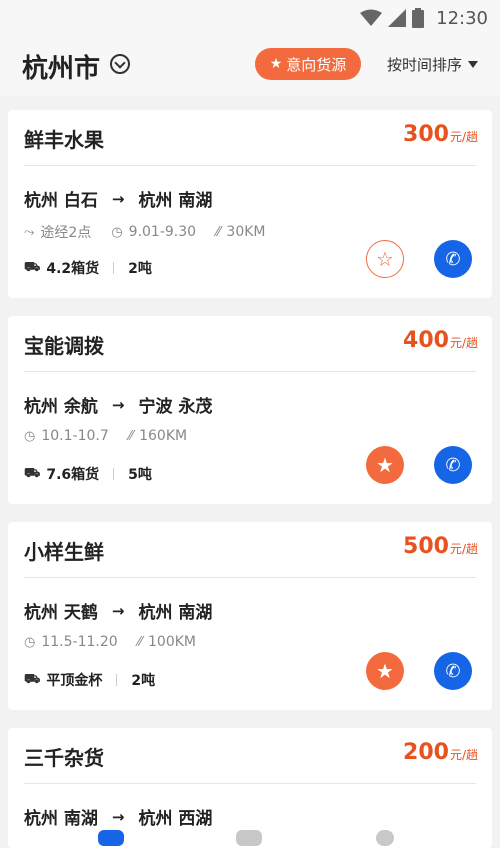  I want to click on card-spec: ⛟ 平顶金杯 2吨, so click(89, 680).